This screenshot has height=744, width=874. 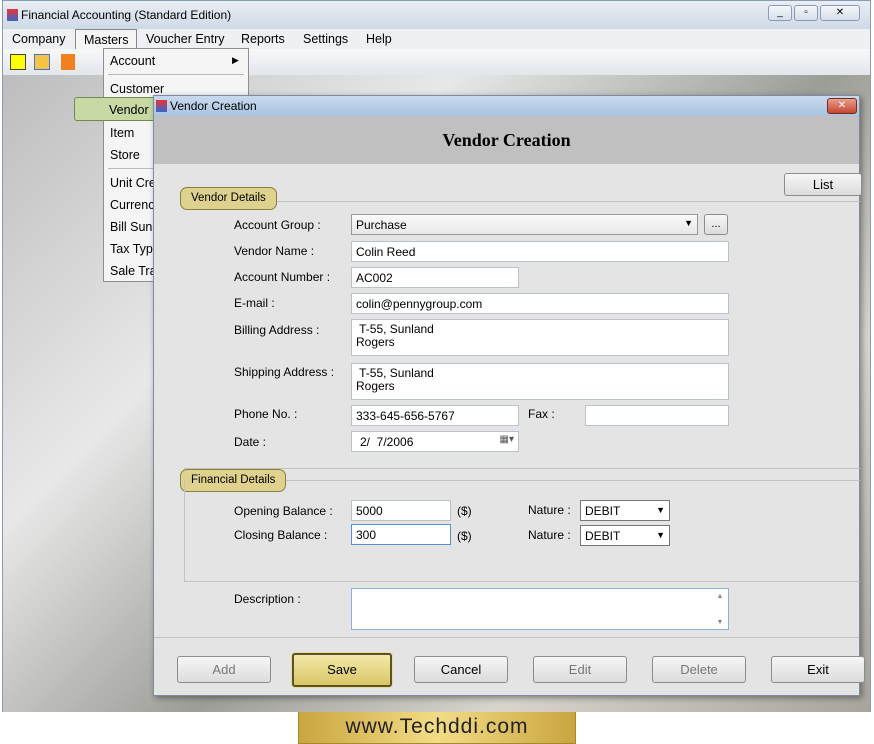 What do you see at coordinates (282, 277) in the screenshot?
I see `account-number-label: Account Number :` at bounding box center [282, 277].